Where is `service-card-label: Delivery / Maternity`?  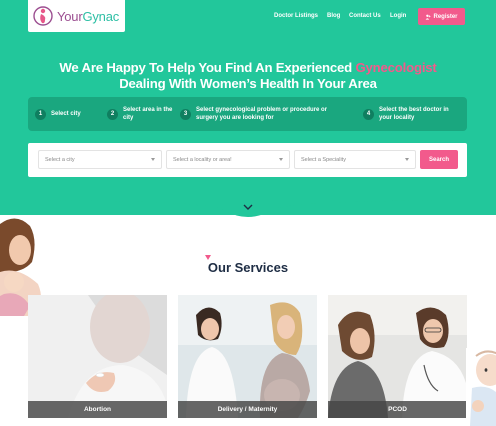
service-card-label: Delivery / Maternity is located at coordinates (247, 409).